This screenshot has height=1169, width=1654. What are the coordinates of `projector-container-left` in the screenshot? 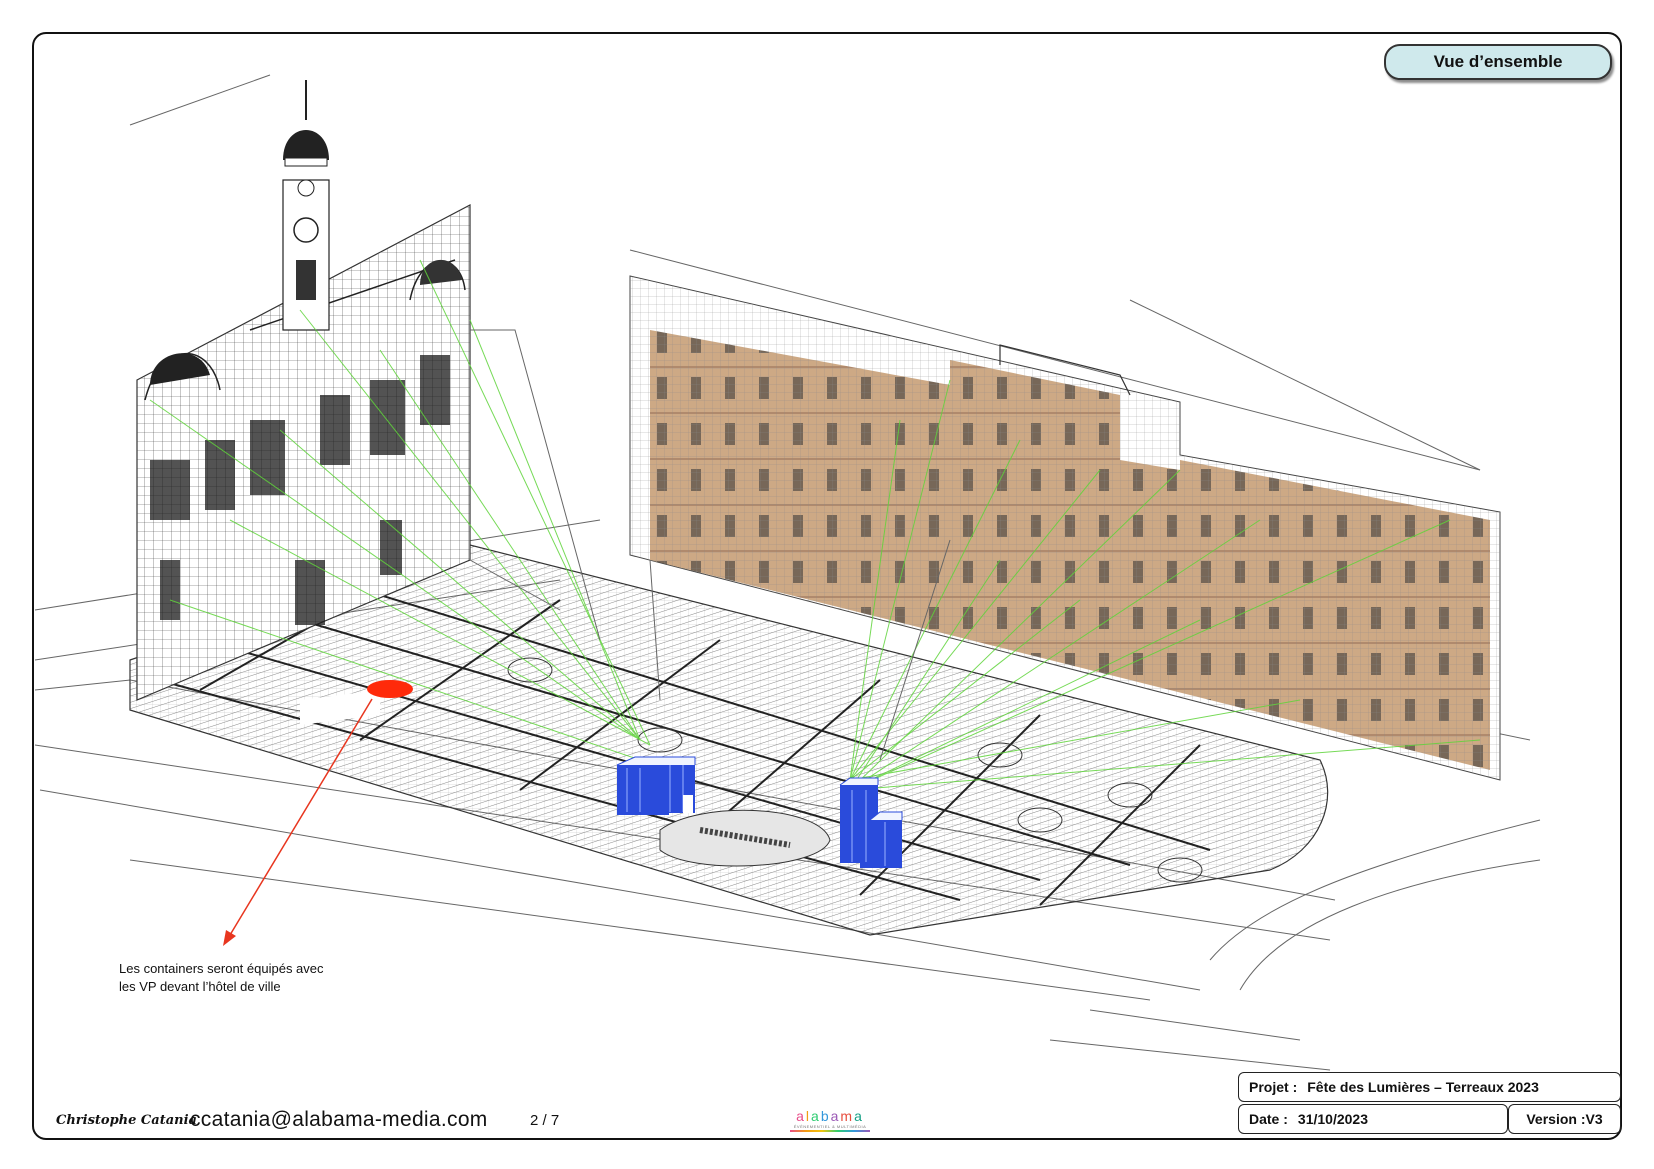 It's located at (656, 785).